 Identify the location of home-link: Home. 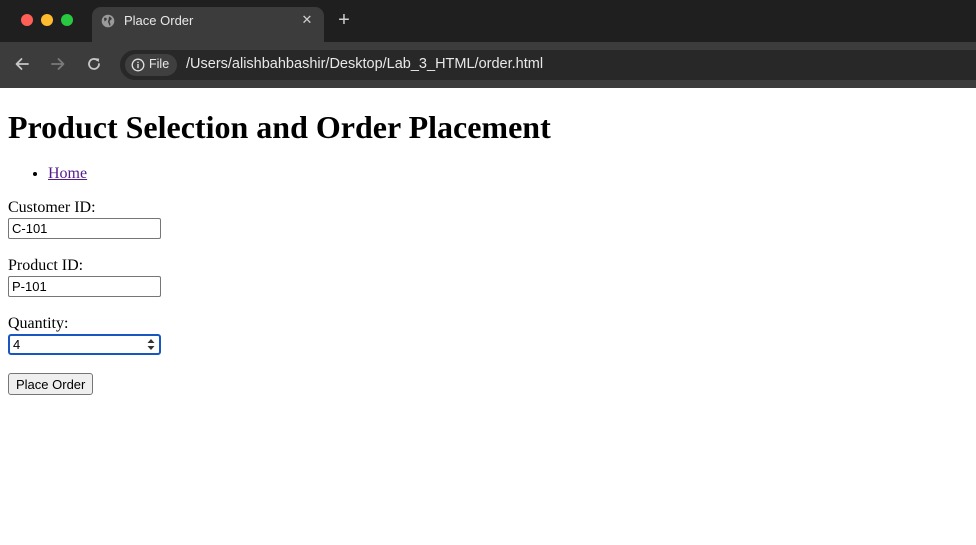
(67, 173).